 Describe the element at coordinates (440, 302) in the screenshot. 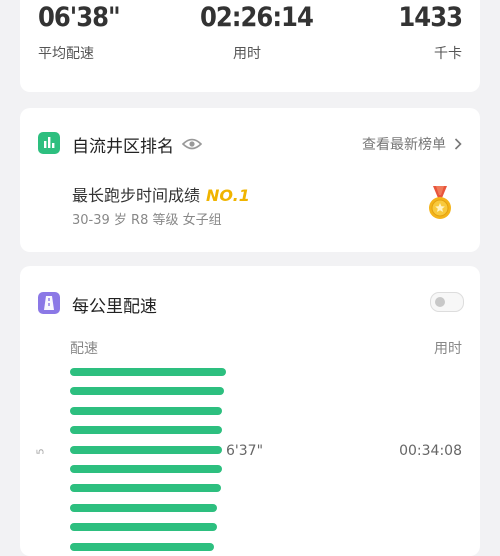

I see `toggle-knob` at that location.